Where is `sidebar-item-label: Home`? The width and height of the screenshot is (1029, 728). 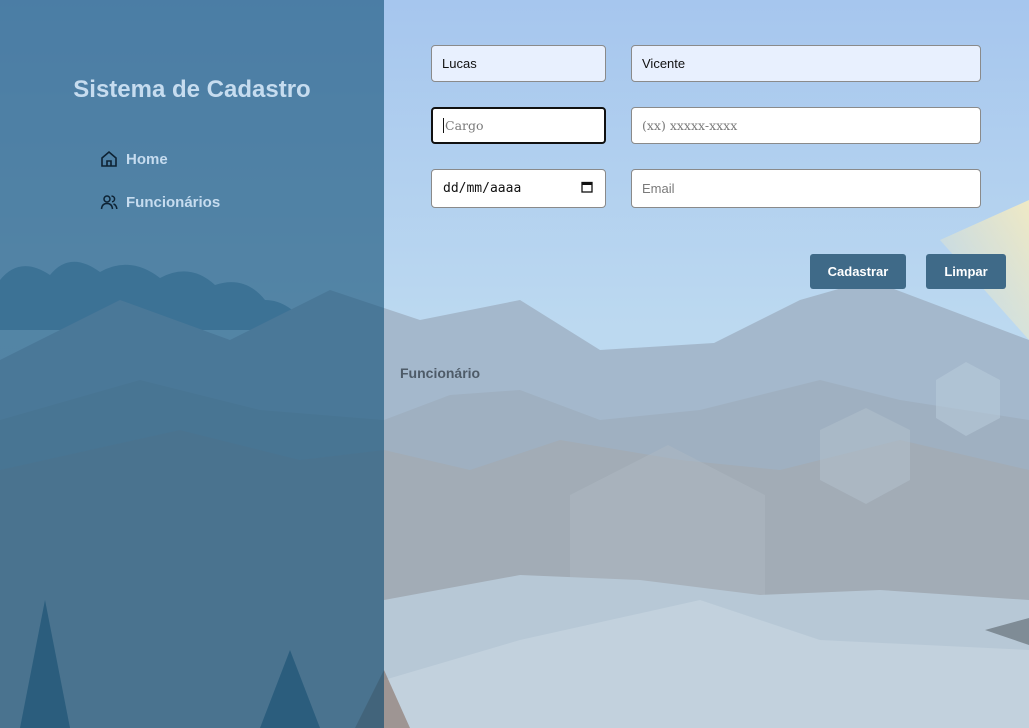 sidebar-item-label: Home is located at coordinates (147, 159).